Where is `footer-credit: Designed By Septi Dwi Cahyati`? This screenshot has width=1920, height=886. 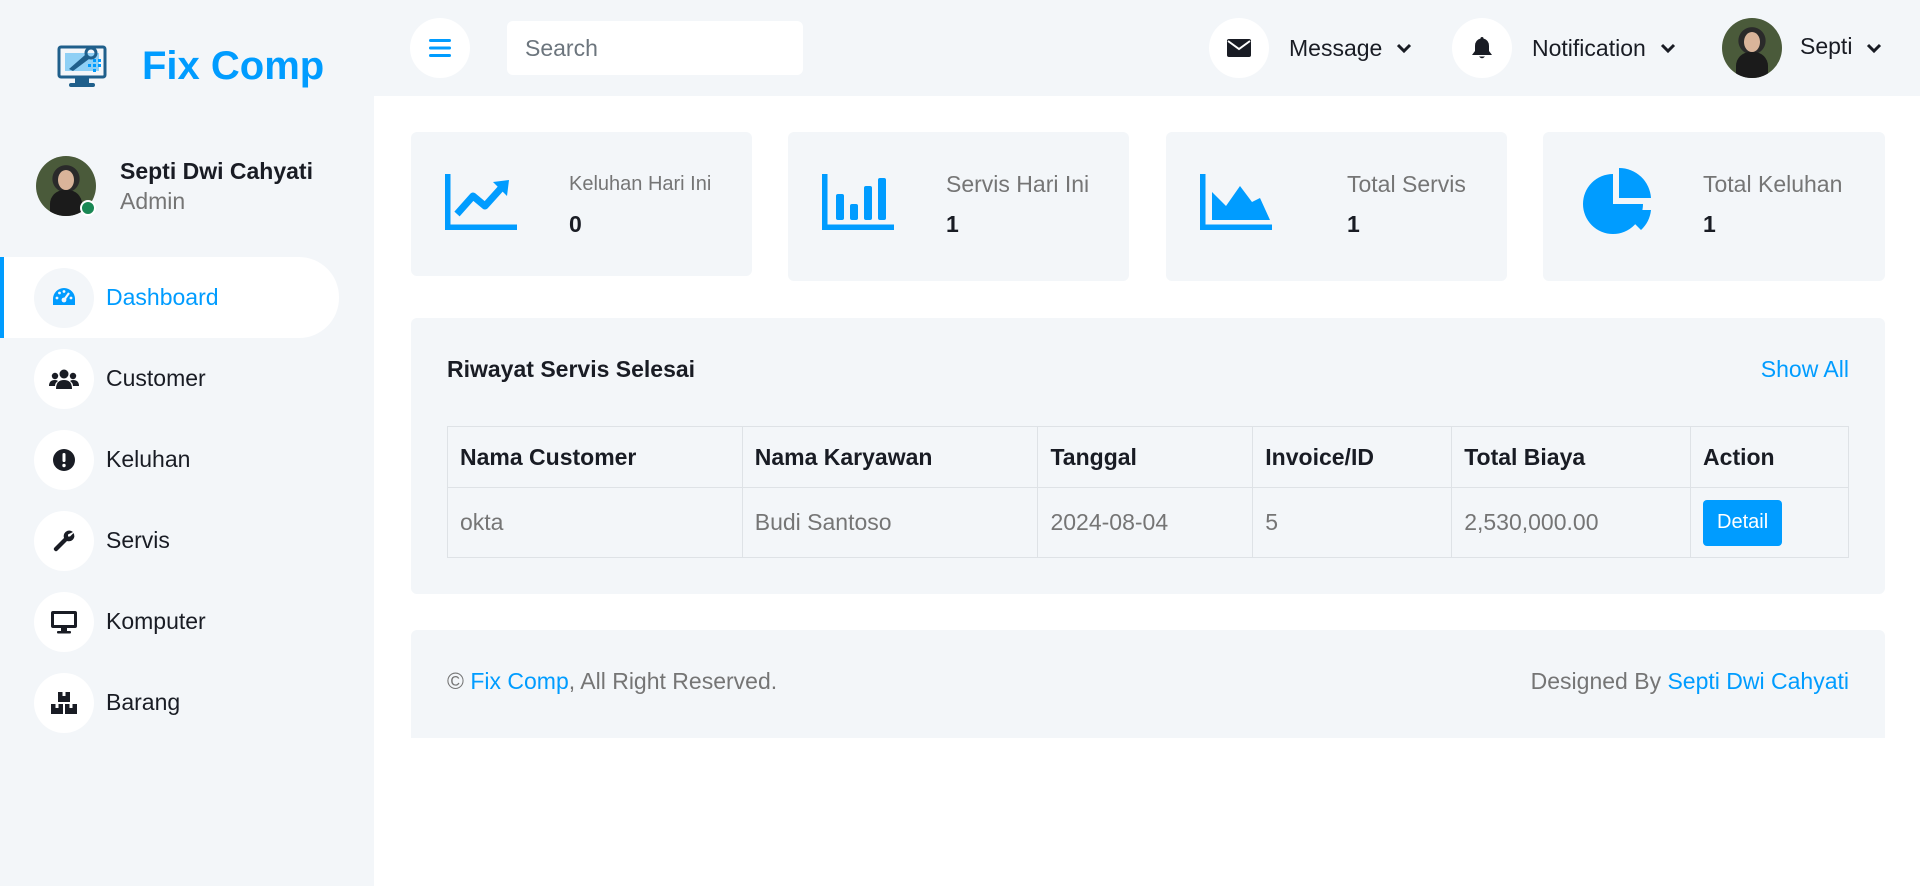 footer-credit: Designed By Septi Dwi Cahyati is located at coordinates (1690, 681).